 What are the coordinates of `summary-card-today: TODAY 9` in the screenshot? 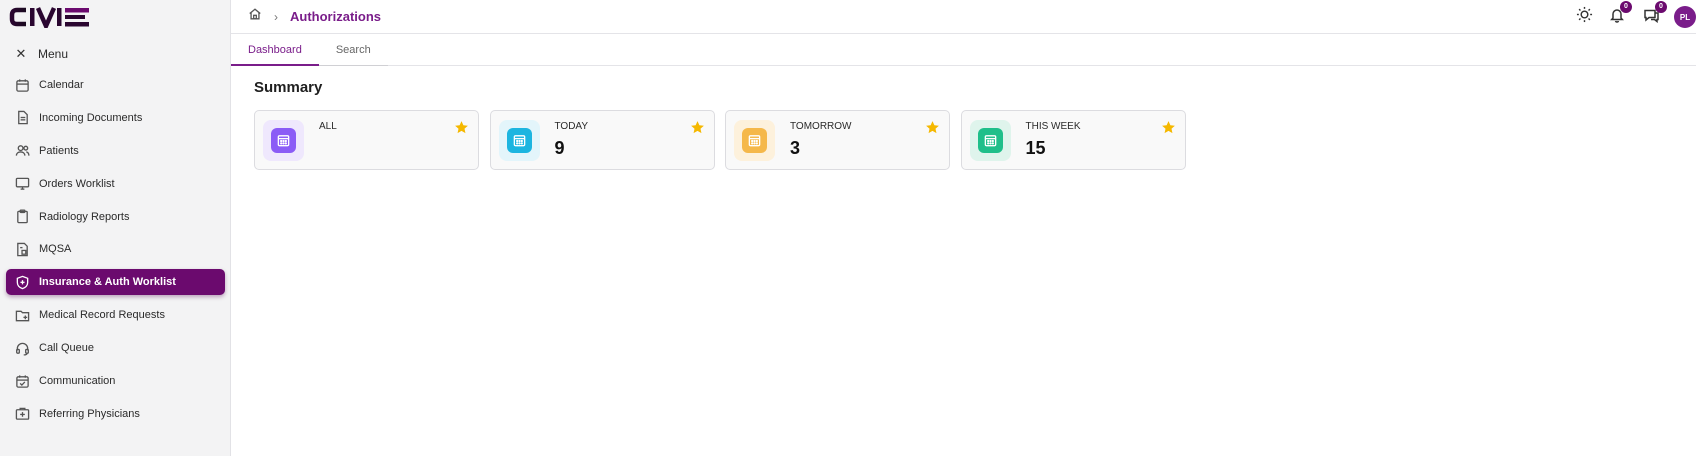 It's located at (602, 140).